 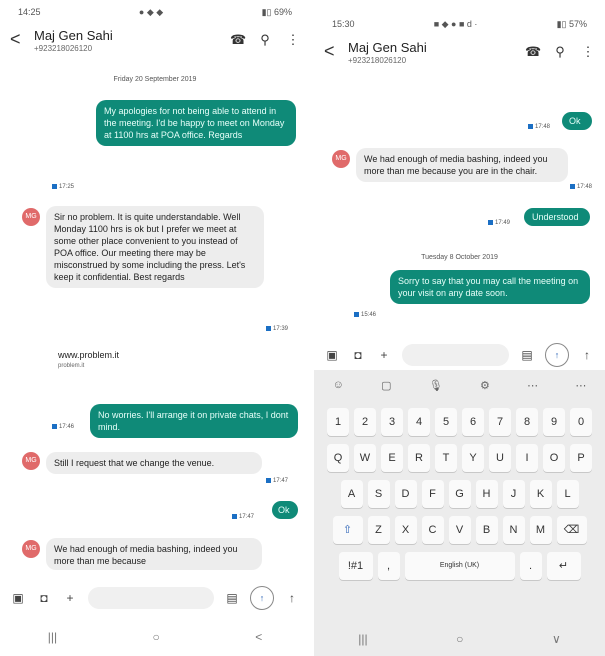 I want to click on key-row-4: !#1 , English (UK) . ↵, so click(x=459, y=566).